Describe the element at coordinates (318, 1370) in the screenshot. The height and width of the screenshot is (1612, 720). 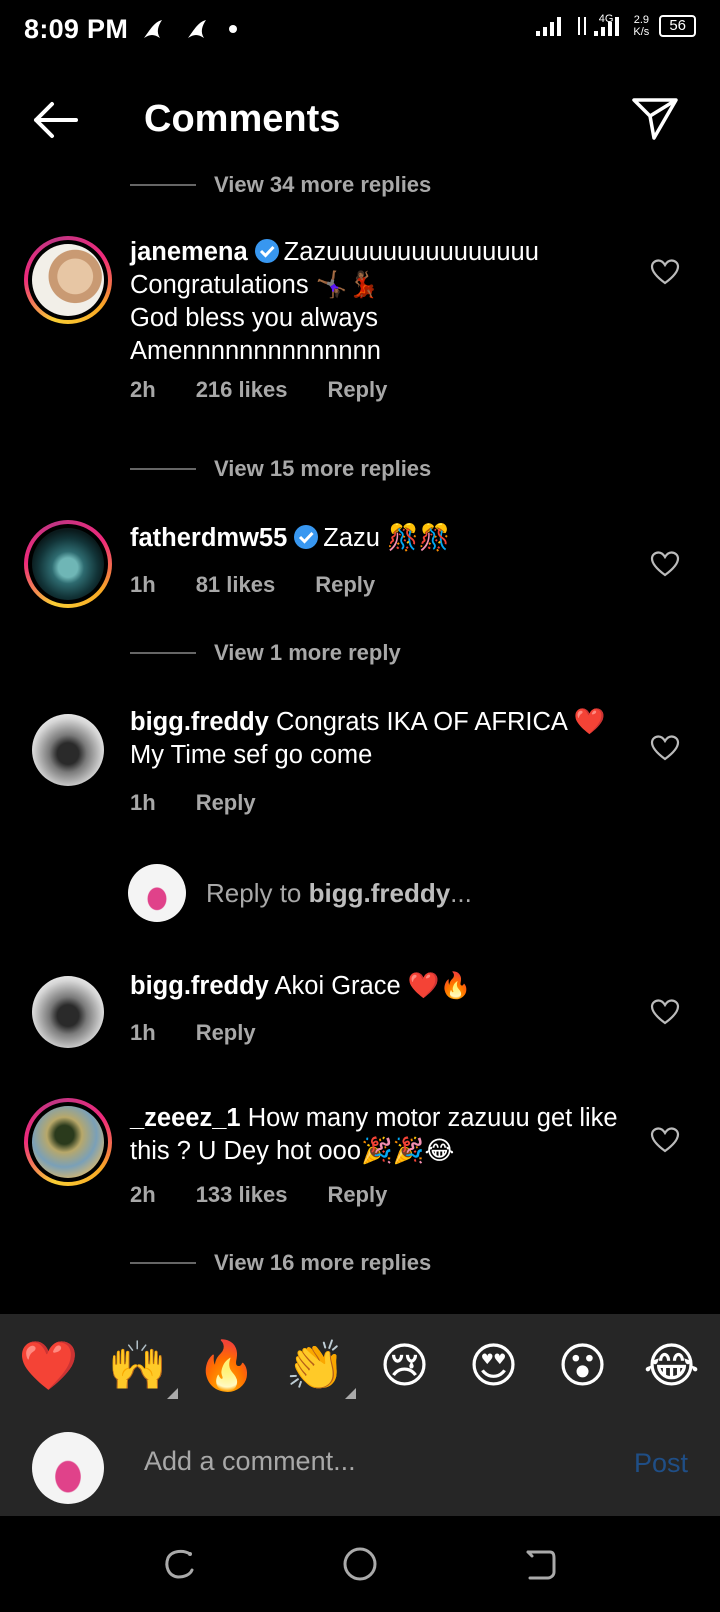
I see `emoji-clap-button: 👏` at that location.